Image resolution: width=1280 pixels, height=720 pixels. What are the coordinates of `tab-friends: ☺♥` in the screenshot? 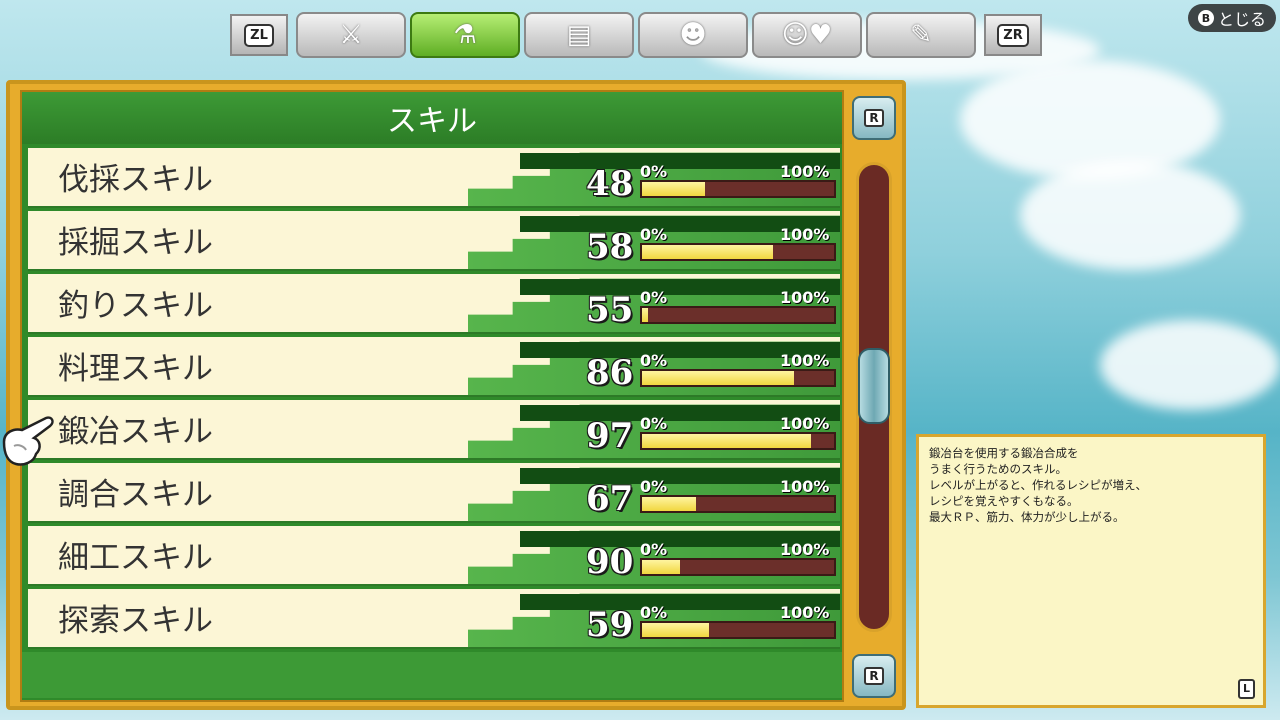 It's located at (807, 35).